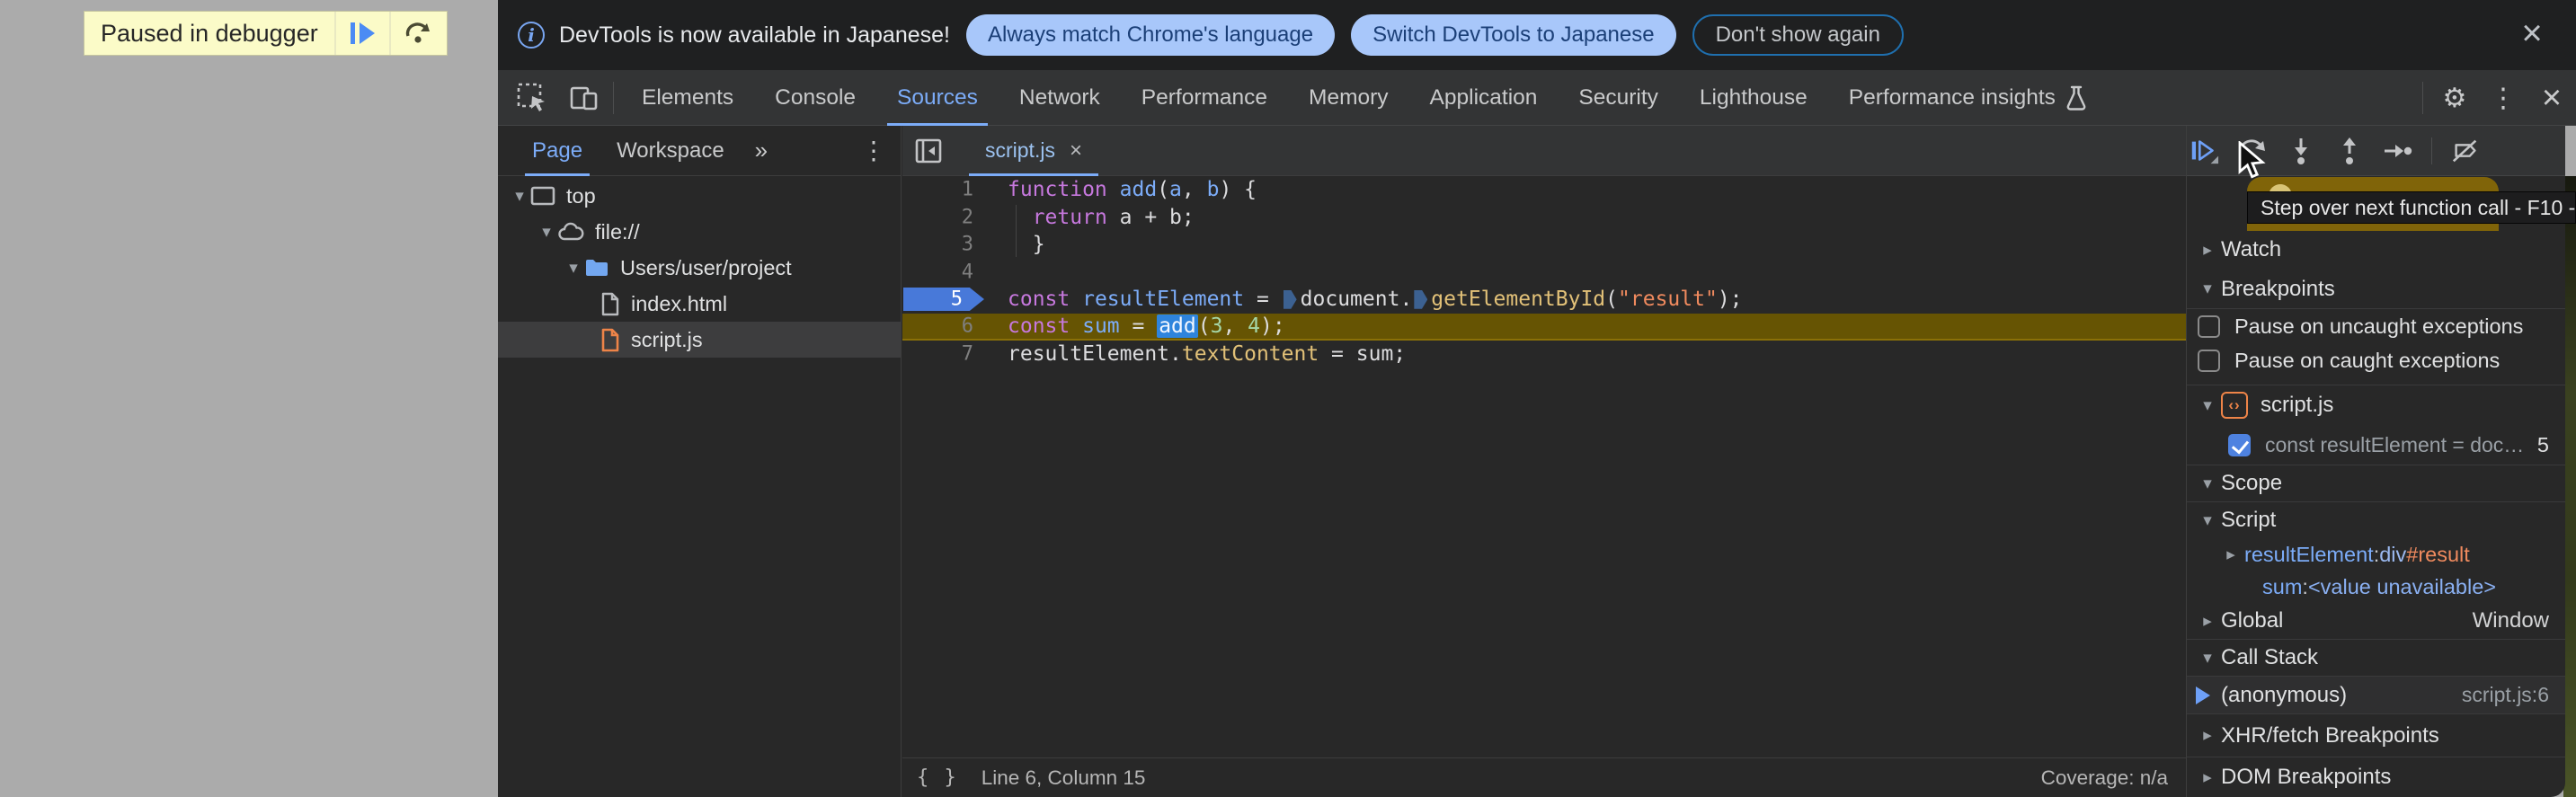 The width and height of the screenshot is (2576, 797). I want to click on tab-application: Application, so click(1484, 98).